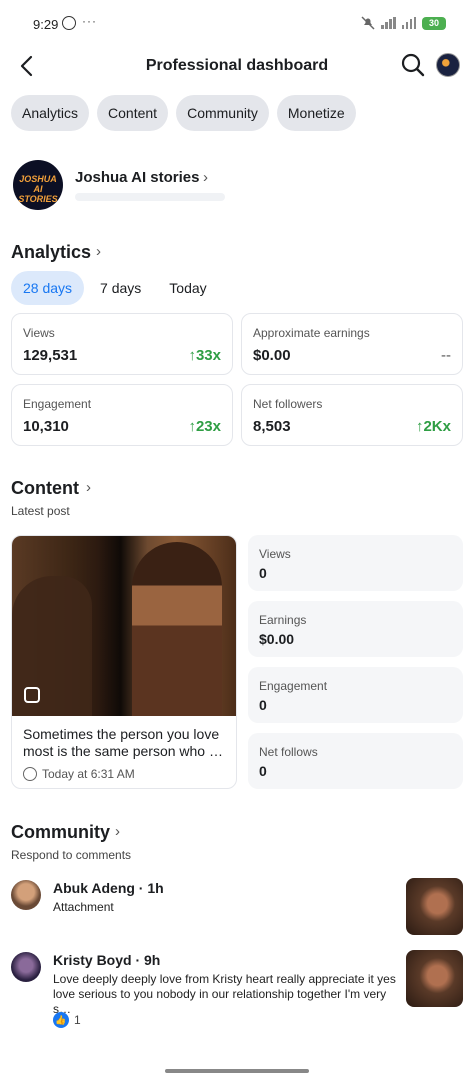 The image size is (474, 1080). I want to click on post-stat-earnings: Earnings $0.00, so click(355, 629).